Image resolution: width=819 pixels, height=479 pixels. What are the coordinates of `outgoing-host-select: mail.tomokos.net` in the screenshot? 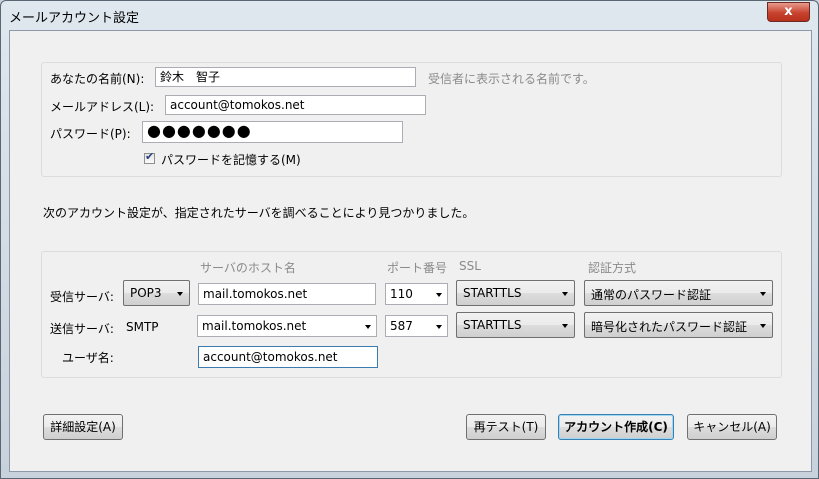 It's located at (287, 326).